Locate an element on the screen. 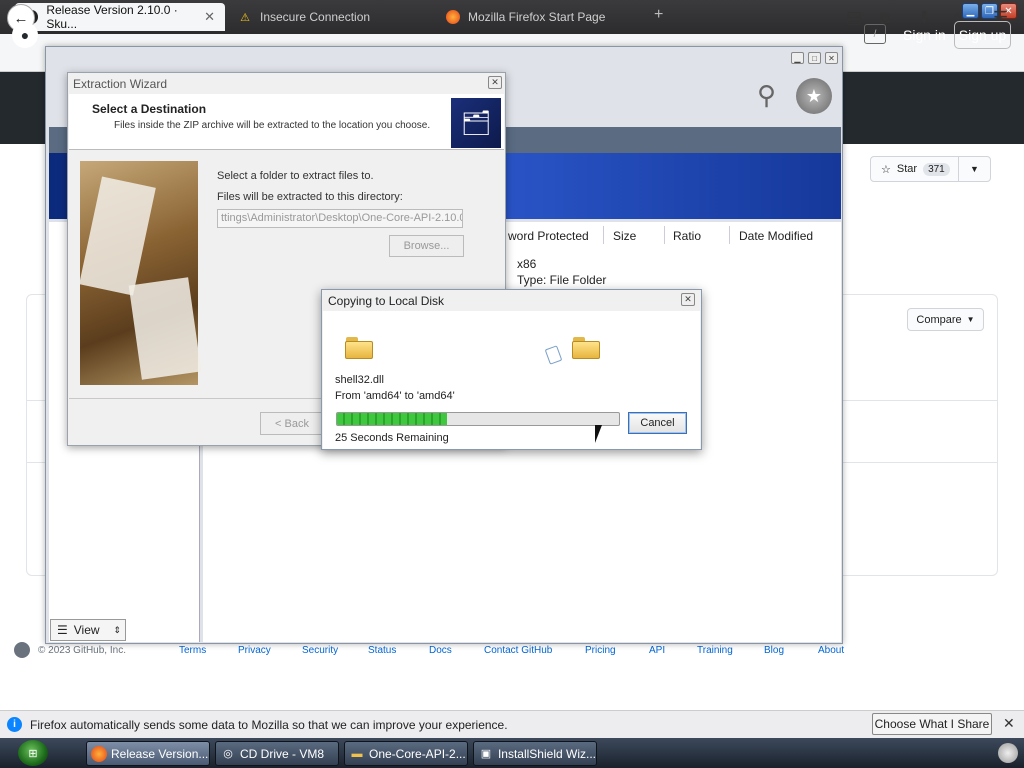 The image size is (1024, 768). column-size: Size is located at coordinates (624, 236).